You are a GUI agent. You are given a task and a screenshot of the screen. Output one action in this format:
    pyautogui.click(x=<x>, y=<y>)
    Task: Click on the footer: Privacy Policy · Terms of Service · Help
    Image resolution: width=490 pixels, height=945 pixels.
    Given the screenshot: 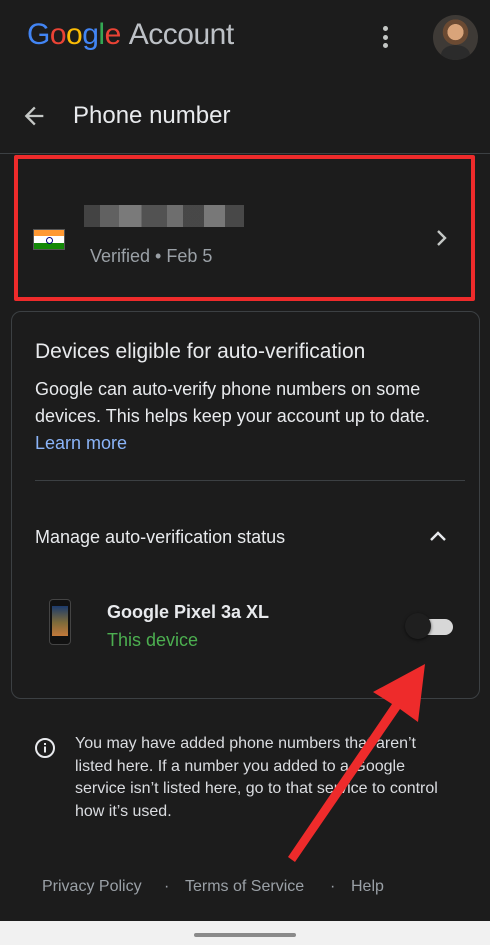 What is the action you would take?
    pyautogui.click(x=245, y=890)
    